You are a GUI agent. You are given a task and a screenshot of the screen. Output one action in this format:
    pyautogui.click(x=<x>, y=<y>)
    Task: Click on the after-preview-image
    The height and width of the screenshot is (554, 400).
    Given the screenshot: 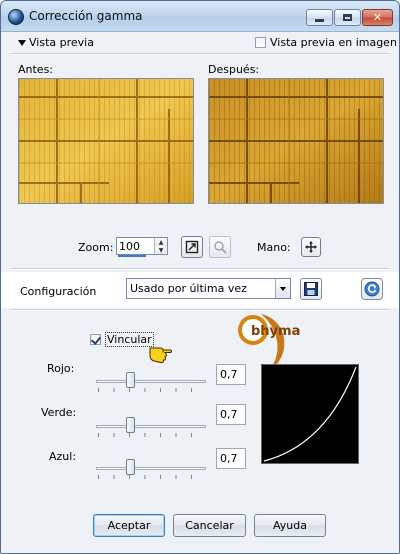 What is the action you would take?
    pyautogui.click(x=296, y=141)
    